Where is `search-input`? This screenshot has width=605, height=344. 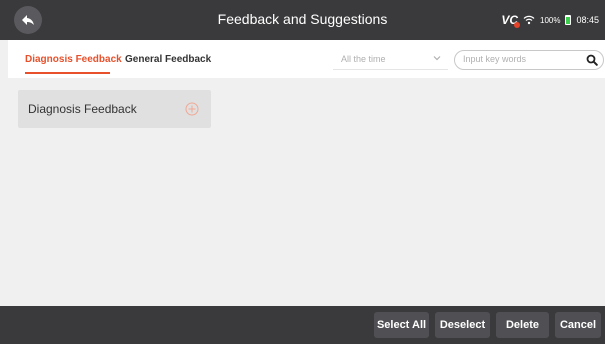 search-input is located at coordinates (520, 59).